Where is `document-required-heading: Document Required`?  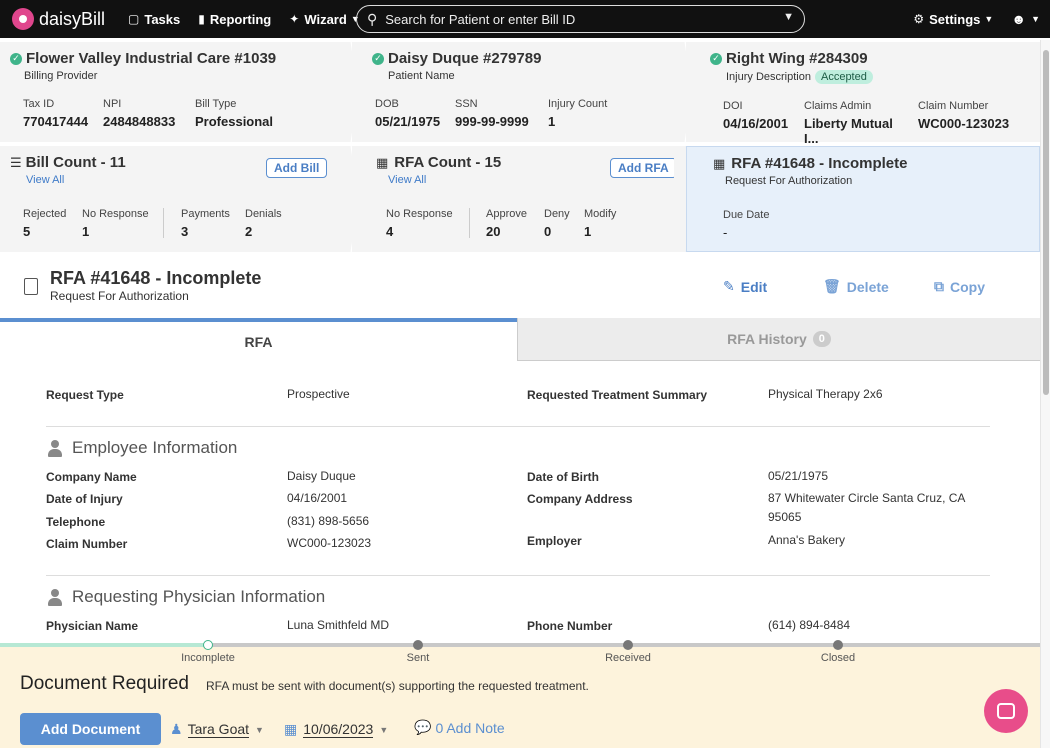
document-required-heading: Document Required is located at coordinates (104, 683).